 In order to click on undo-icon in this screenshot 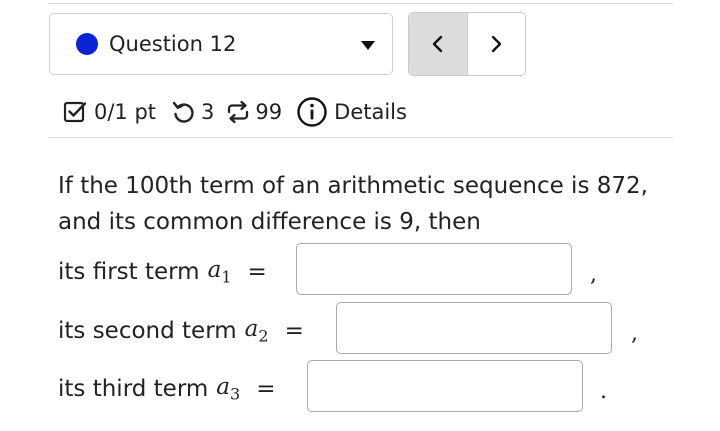, I will do `click(183, 112)`.